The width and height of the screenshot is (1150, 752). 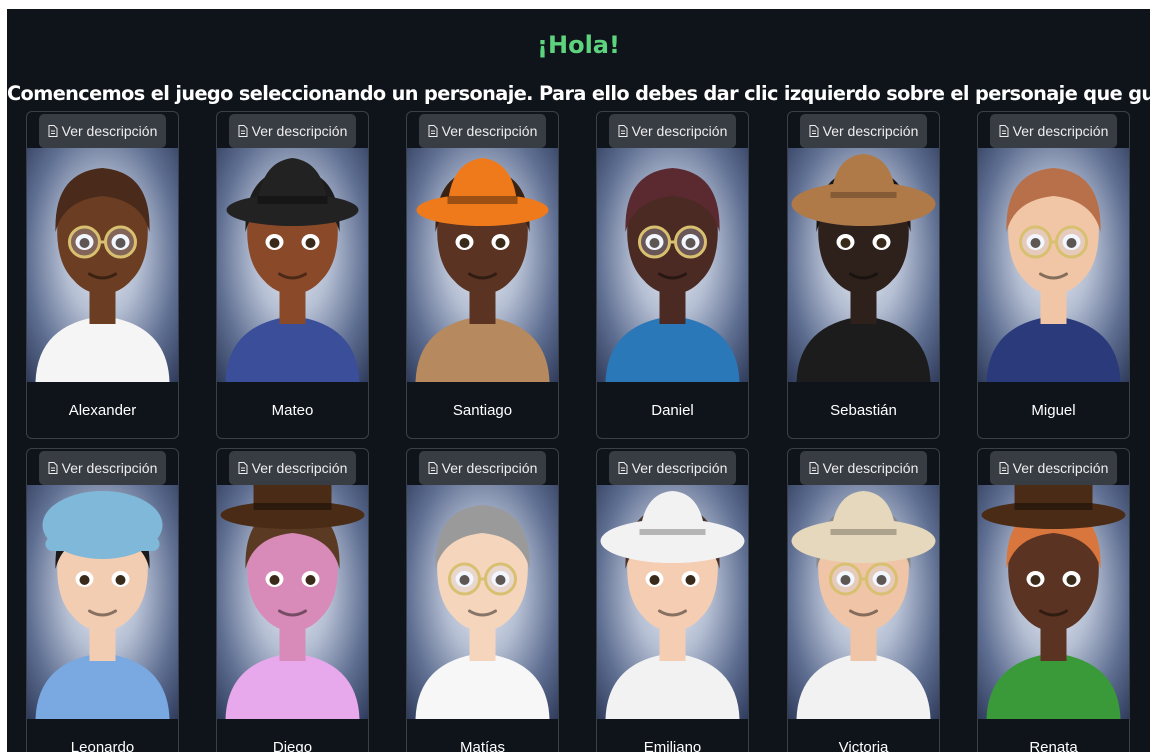 I want to click on character-card-emiliano: Ver descripción Emiliano, so click(x=672, y=600).